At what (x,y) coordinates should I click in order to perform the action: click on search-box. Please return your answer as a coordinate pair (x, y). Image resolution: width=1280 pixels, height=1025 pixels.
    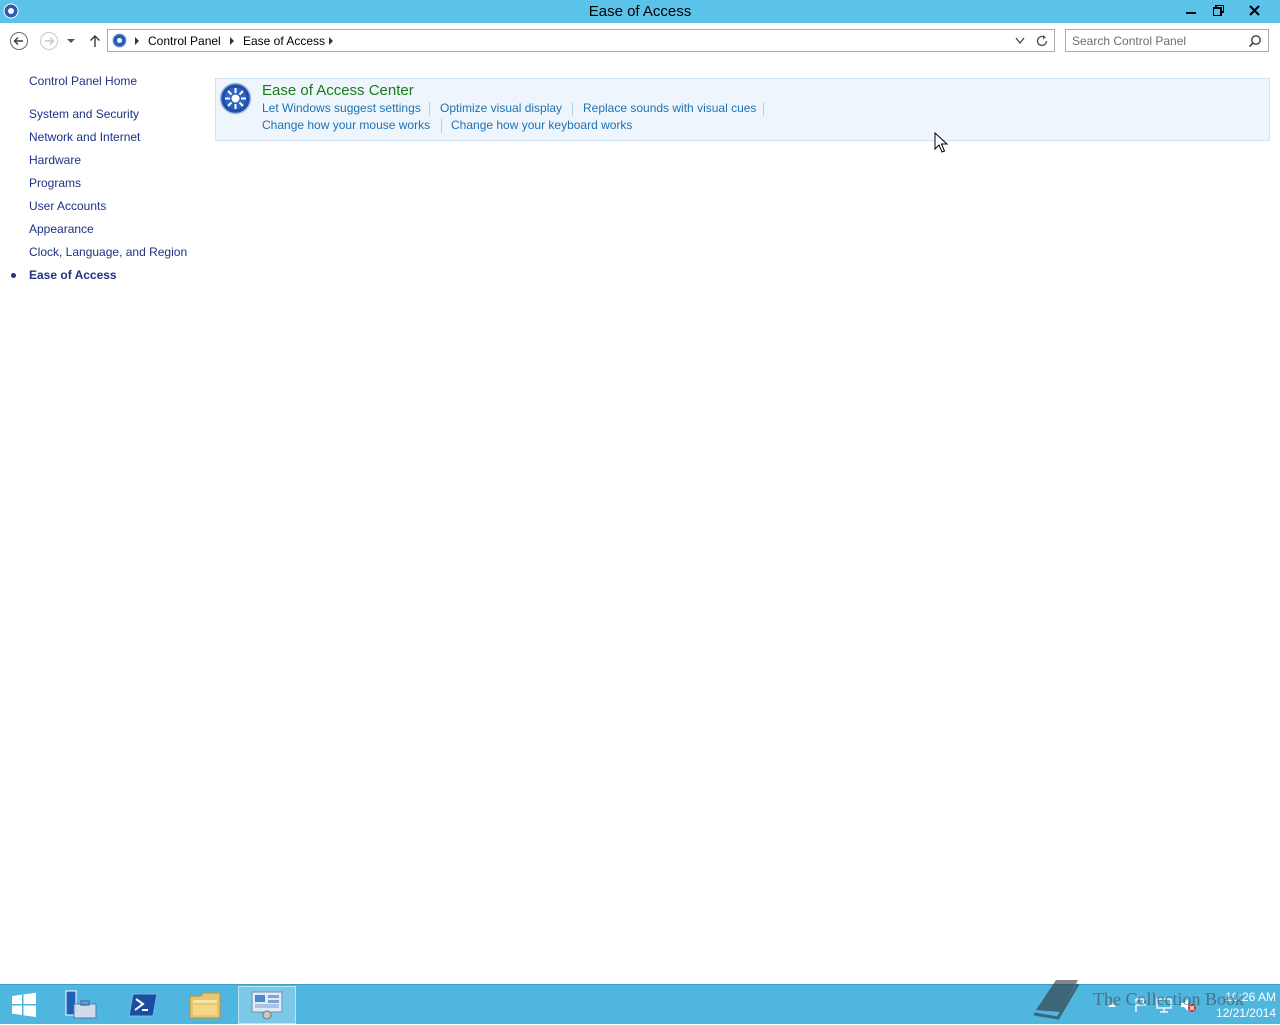
    Looking at the image, I should click on (1167, 40).